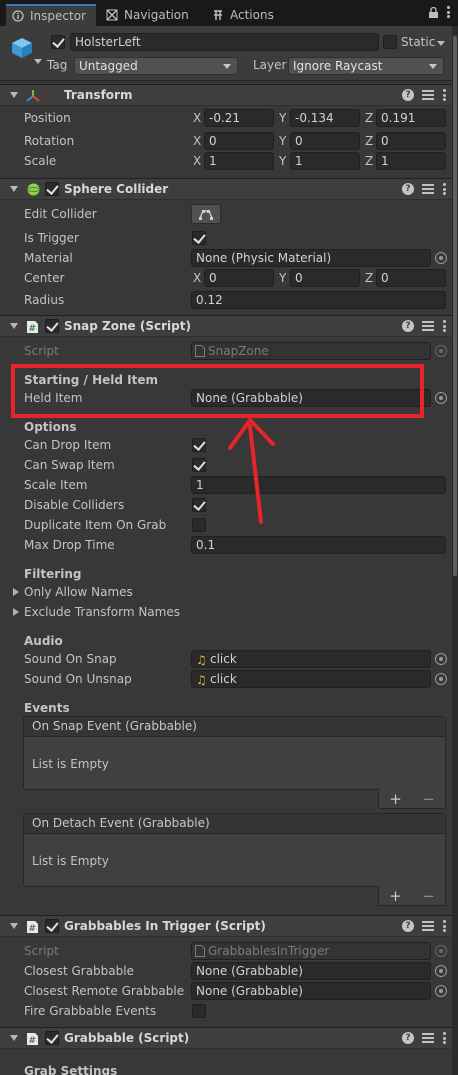  I want to click on transform-header: Transform ?, so click(226, 95).